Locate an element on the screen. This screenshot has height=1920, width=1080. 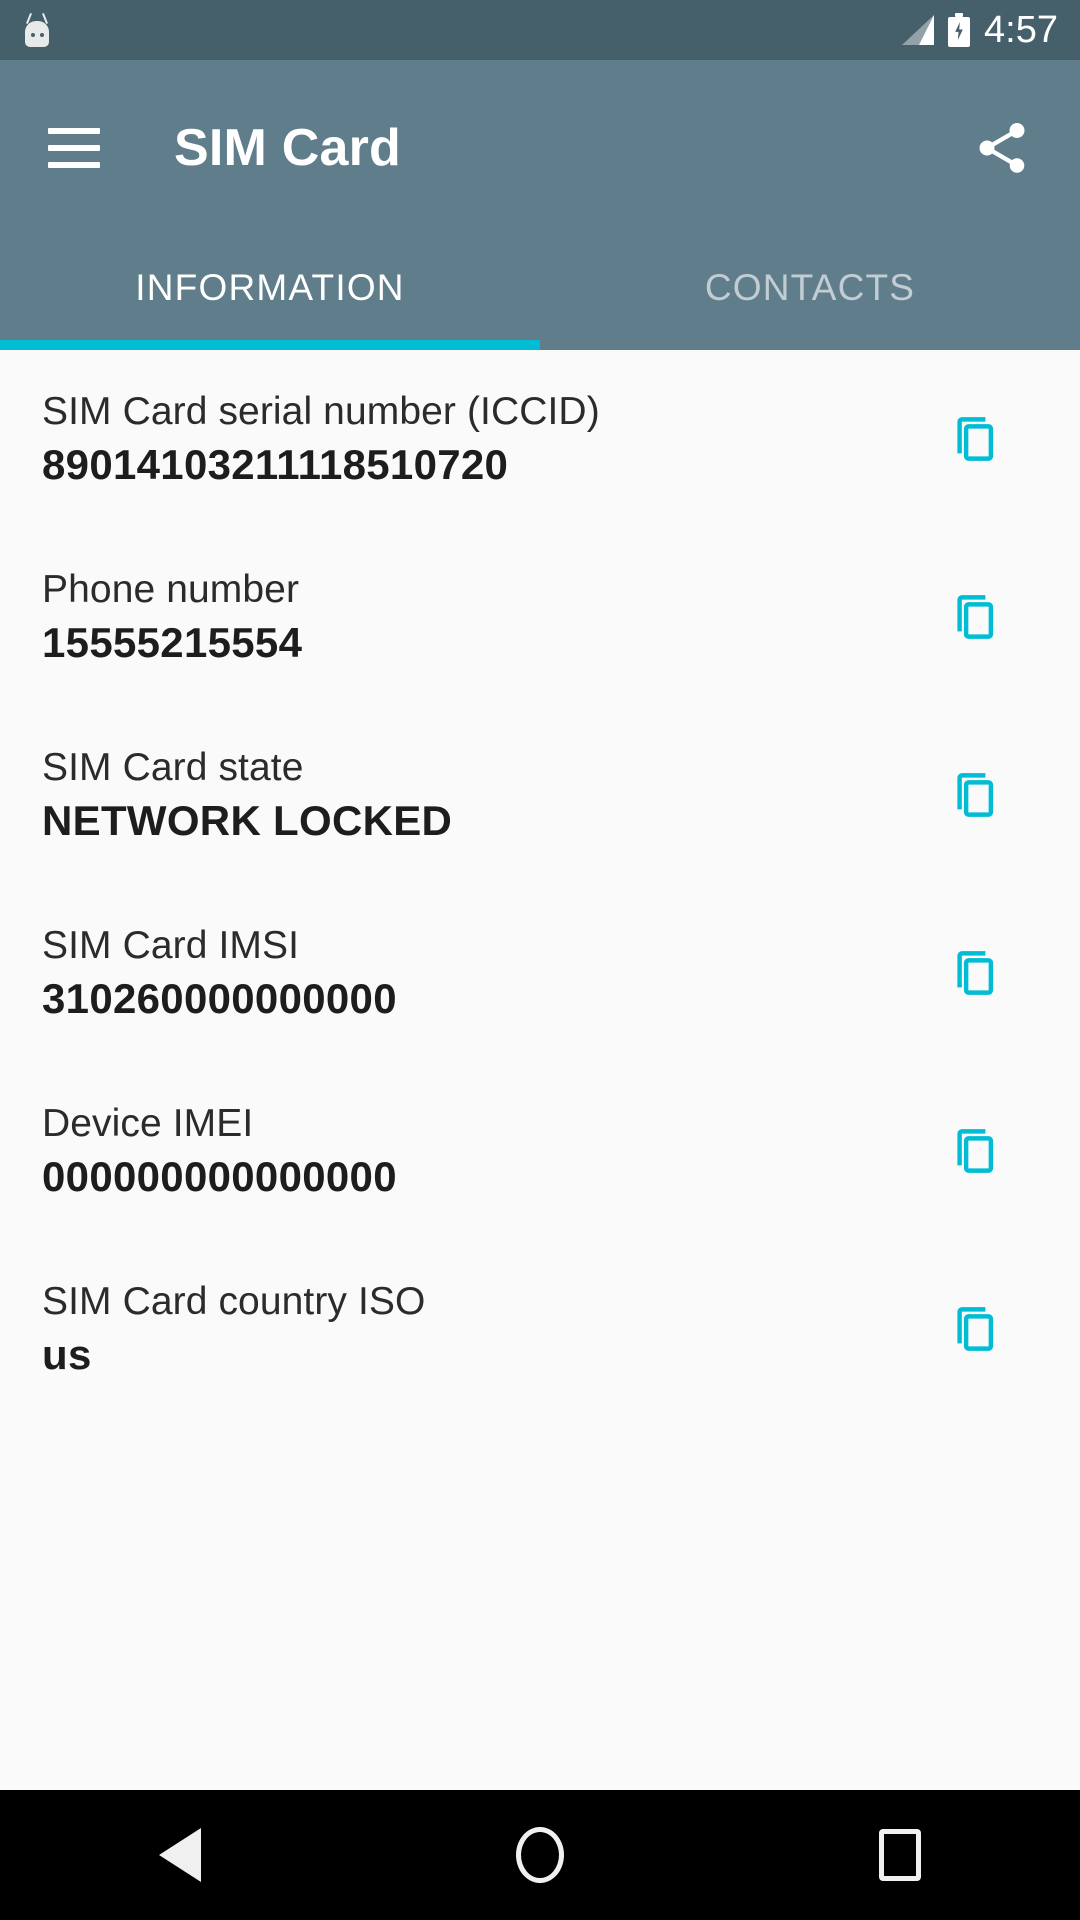
tab-indicator-track is located at coordinates (540, 345).